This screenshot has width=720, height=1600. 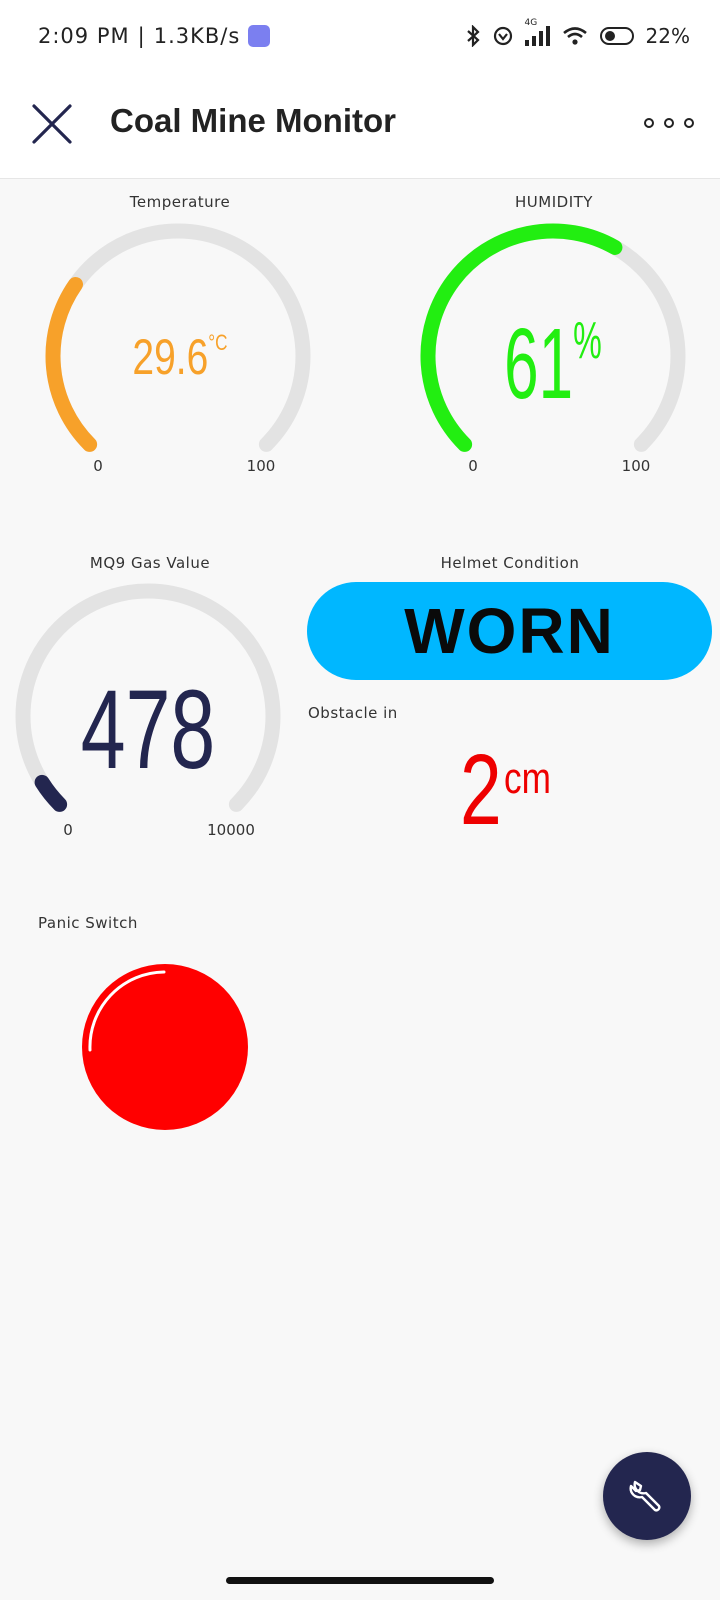 I want to click on notification-app-icon, so click(x=259, y=36).